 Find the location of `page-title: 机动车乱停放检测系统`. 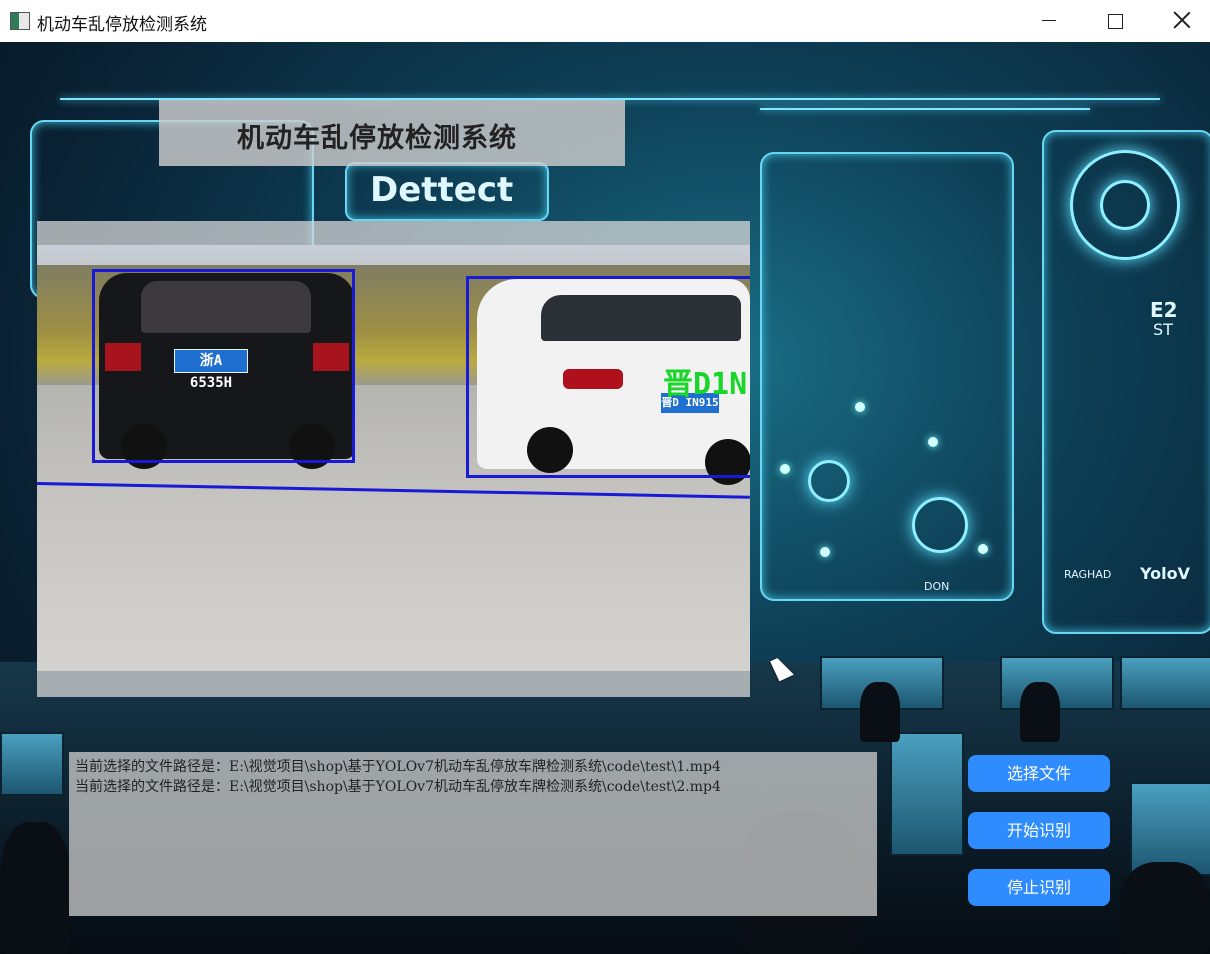

page-title: 机动车乱停放检测系统 is located at coordinates (377, 138).